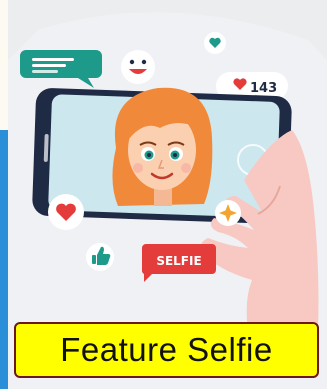 Image resolution: width=327 pixels, height=389 pixels. Describe the element at coordinates (162, 146) in the screenshot. I see `girl-avatar` at that location.